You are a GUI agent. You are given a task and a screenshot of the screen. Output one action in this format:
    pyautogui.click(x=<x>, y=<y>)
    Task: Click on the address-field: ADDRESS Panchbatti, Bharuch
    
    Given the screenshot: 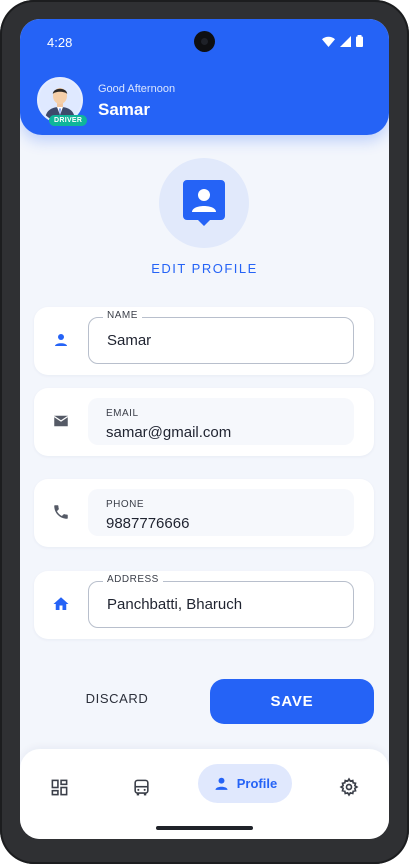 What is the action you would take?
    pyautogui.click(x=221, y=601)
    